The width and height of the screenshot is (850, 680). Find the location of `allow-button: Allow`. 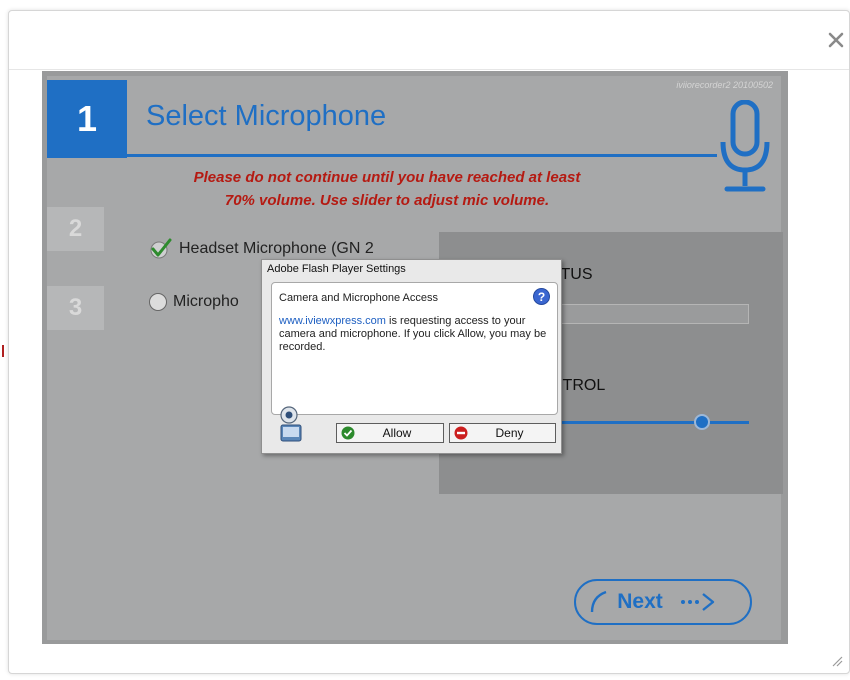

allow-button: Allow is located at coordinates (390, 433).